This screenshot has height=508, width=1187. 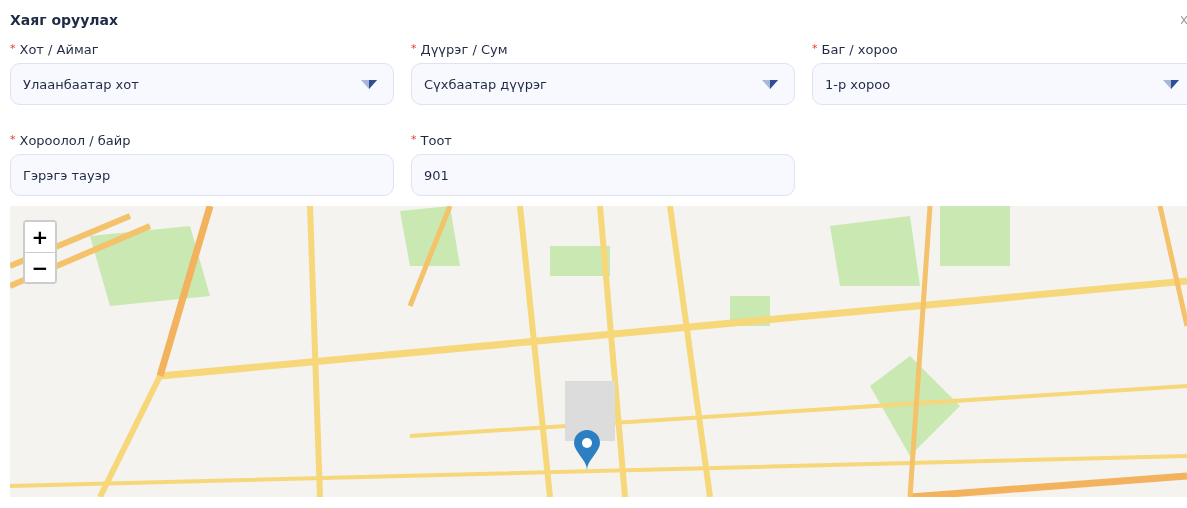 What do you see at coordinates (64, 20) in the screenshot?
I see `section-title: Хаяг оруулах` at bounding box center [64, 20].